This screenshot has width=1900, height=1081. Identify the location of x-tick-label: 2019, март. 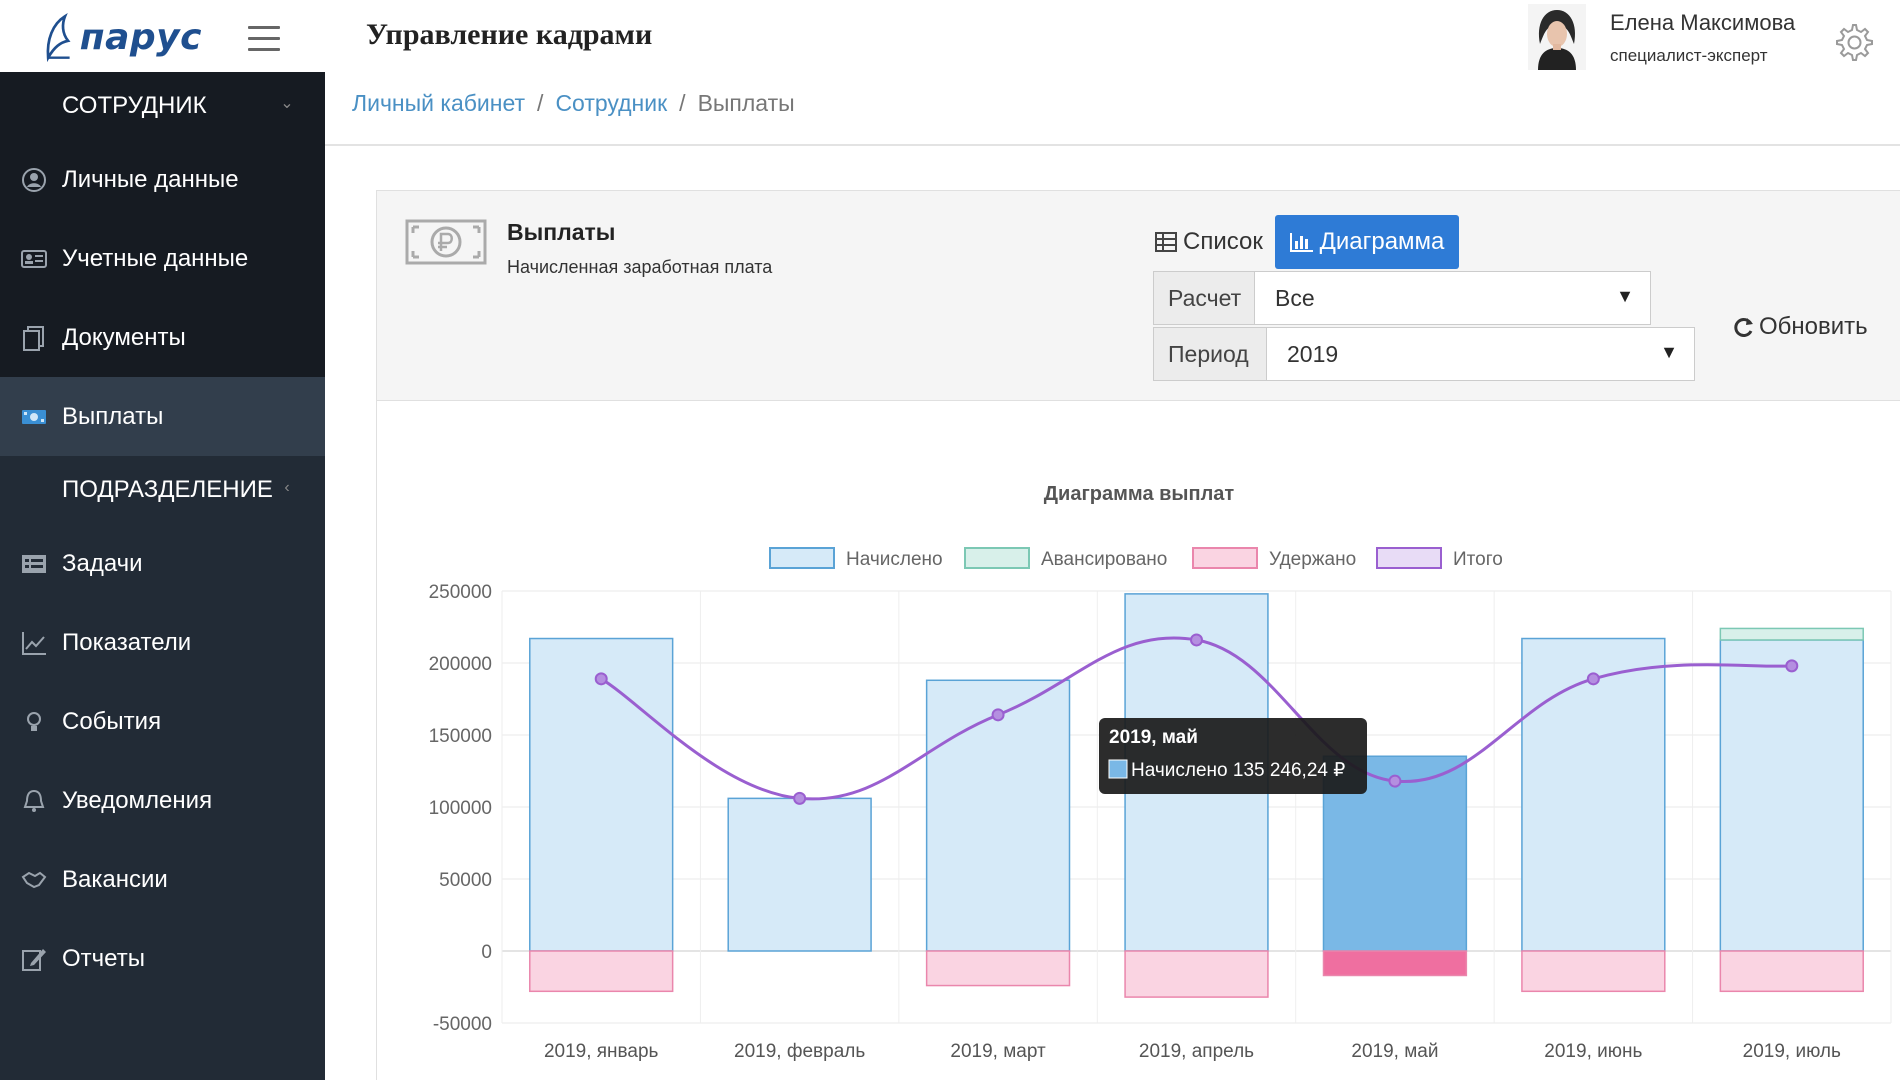
(998, 1051).